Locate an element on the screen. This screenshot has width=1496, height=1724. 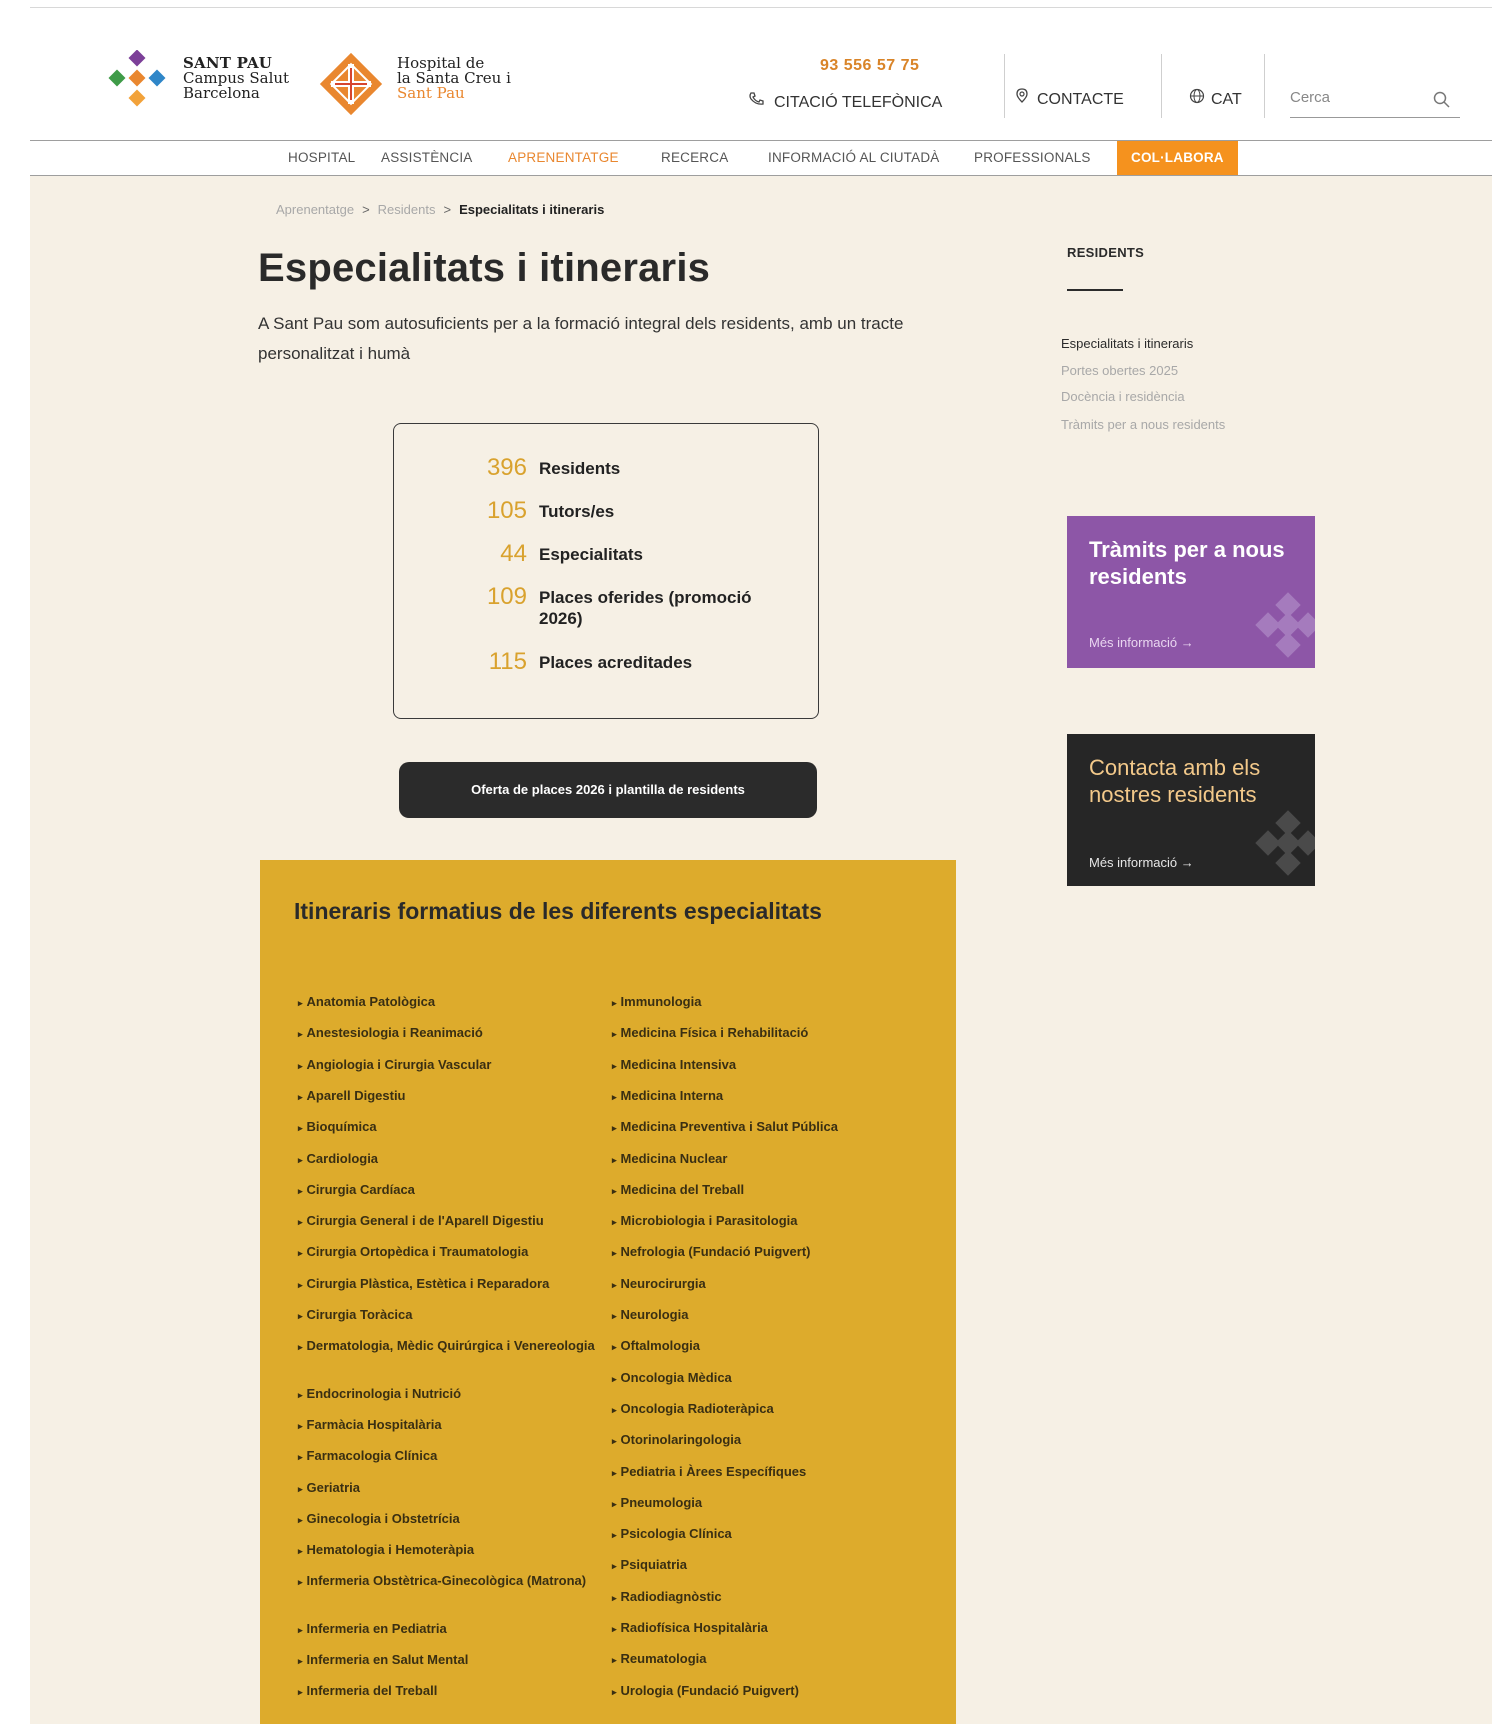
nav-item-collabora: COL·LABORA is located at coordinates (1177, 158).